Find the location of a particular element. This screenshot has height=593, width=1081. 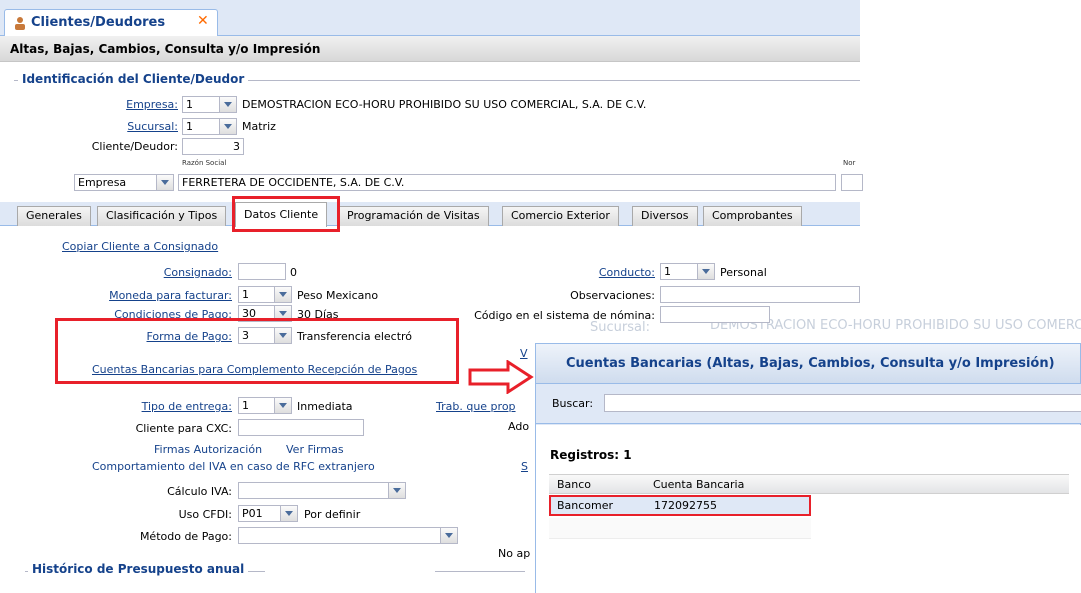

document-tab-strip: Clientes/Deudores ✕ is located at coordinates (430, 18).